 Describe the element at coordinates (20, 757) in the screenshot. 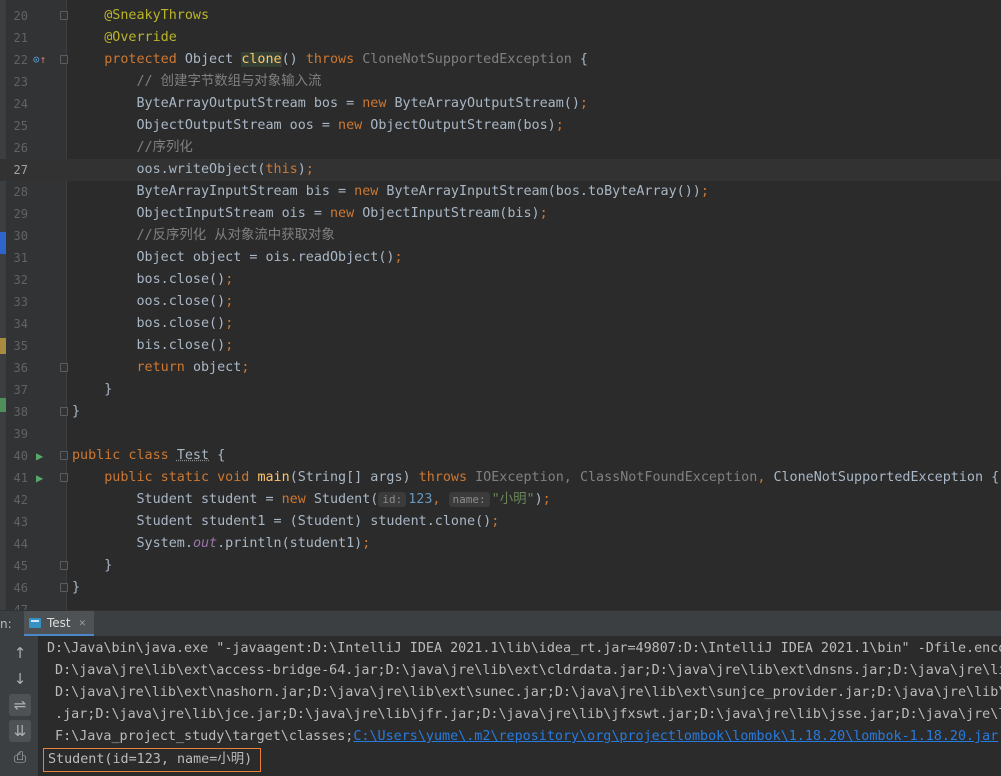

I see `print-icon: ⎙` at that location.